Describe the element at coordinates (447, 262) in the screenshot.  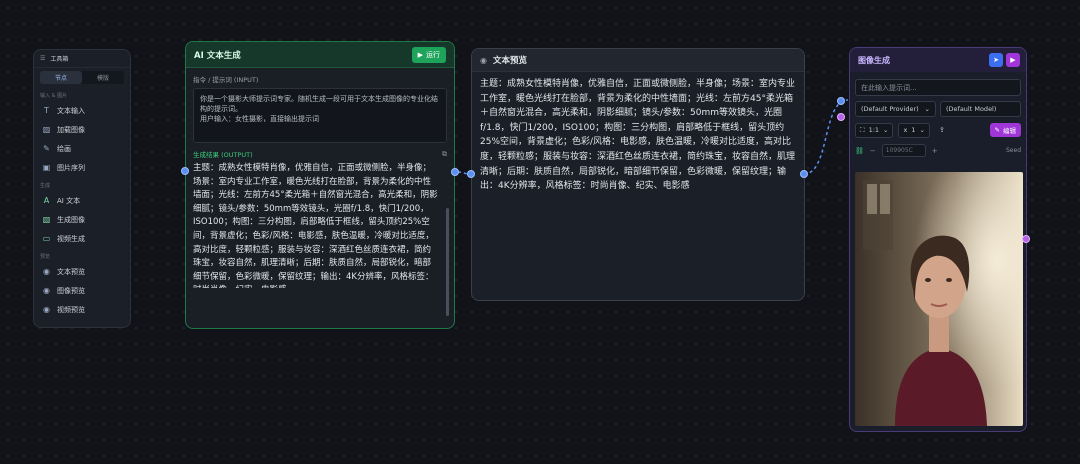
I see `output-scrollbar` at that location.